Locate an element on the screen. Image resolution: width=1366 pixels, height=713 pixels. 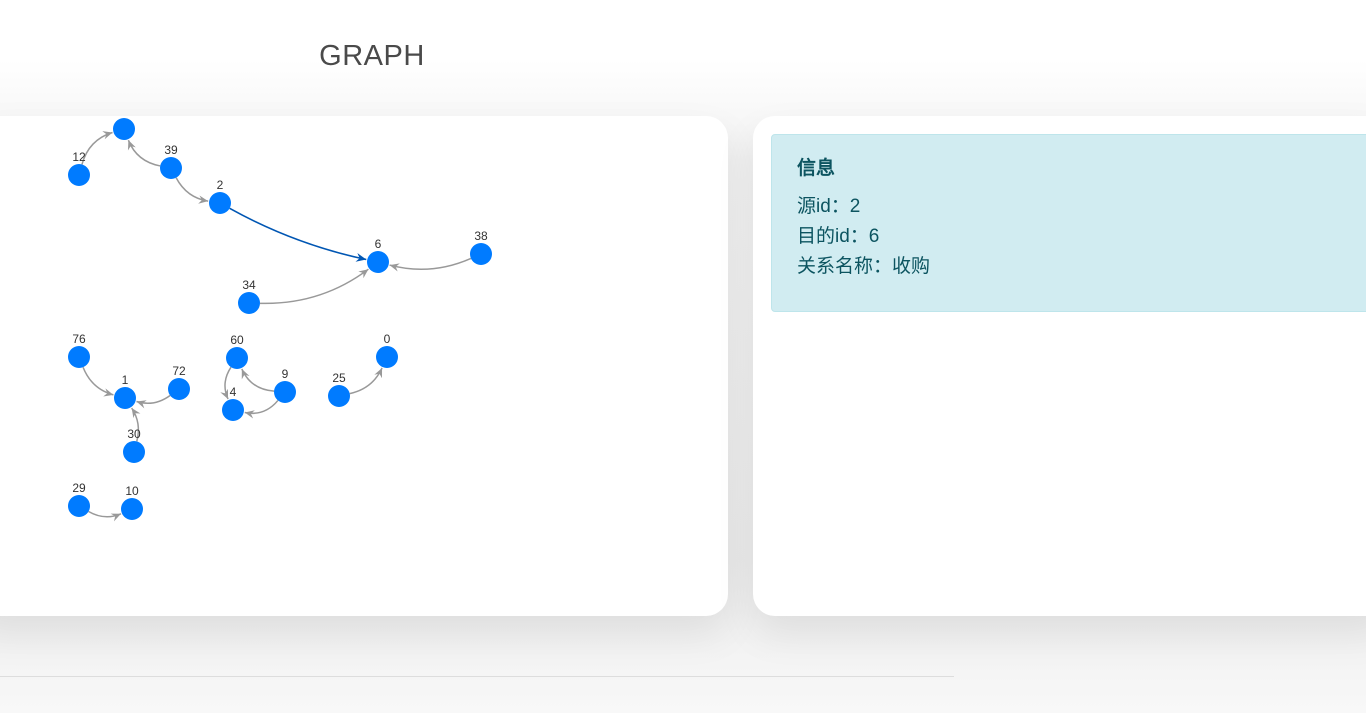
graph-node-1: 1 is located at coordinates (125, 391).